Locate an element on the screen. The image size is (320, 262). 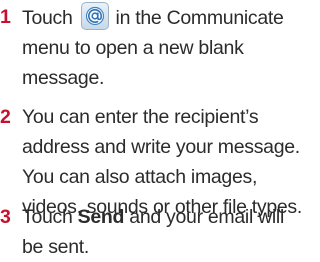
email-at-icon is located at coordinates (94, 16).